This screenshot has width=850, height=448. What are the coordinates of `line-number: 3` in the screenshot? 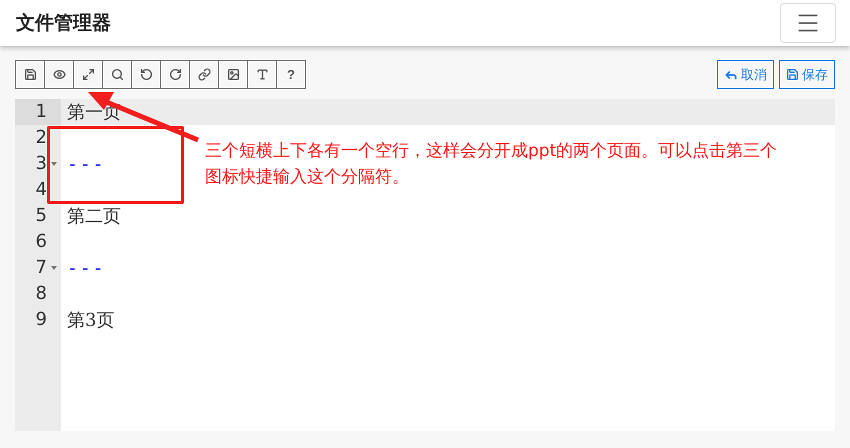 It's located at (41, 164).